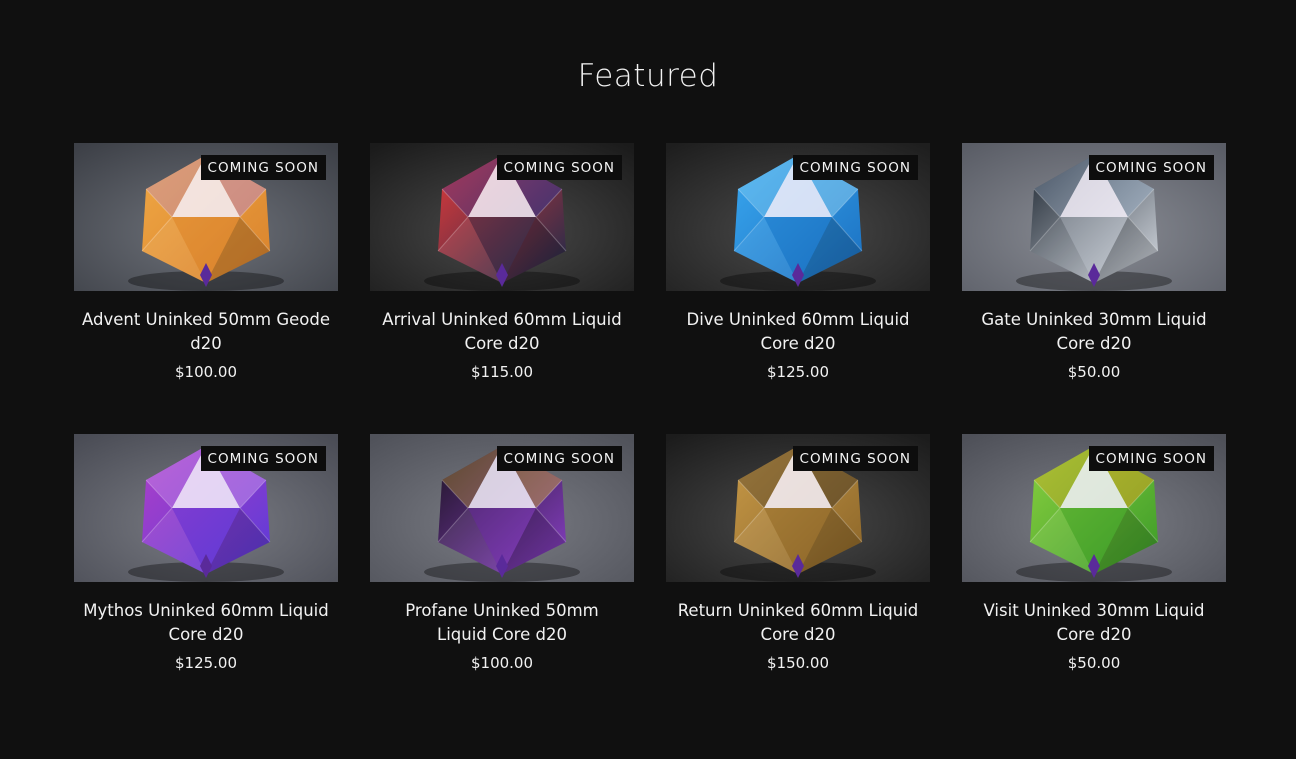 The width and height of the screenshot is (1296, 759). Describe the element at coordinates (1094, 332) in the screenshot. I see `product-title-link: Gate Uninked 30mm Liquid Core d20` at that location.